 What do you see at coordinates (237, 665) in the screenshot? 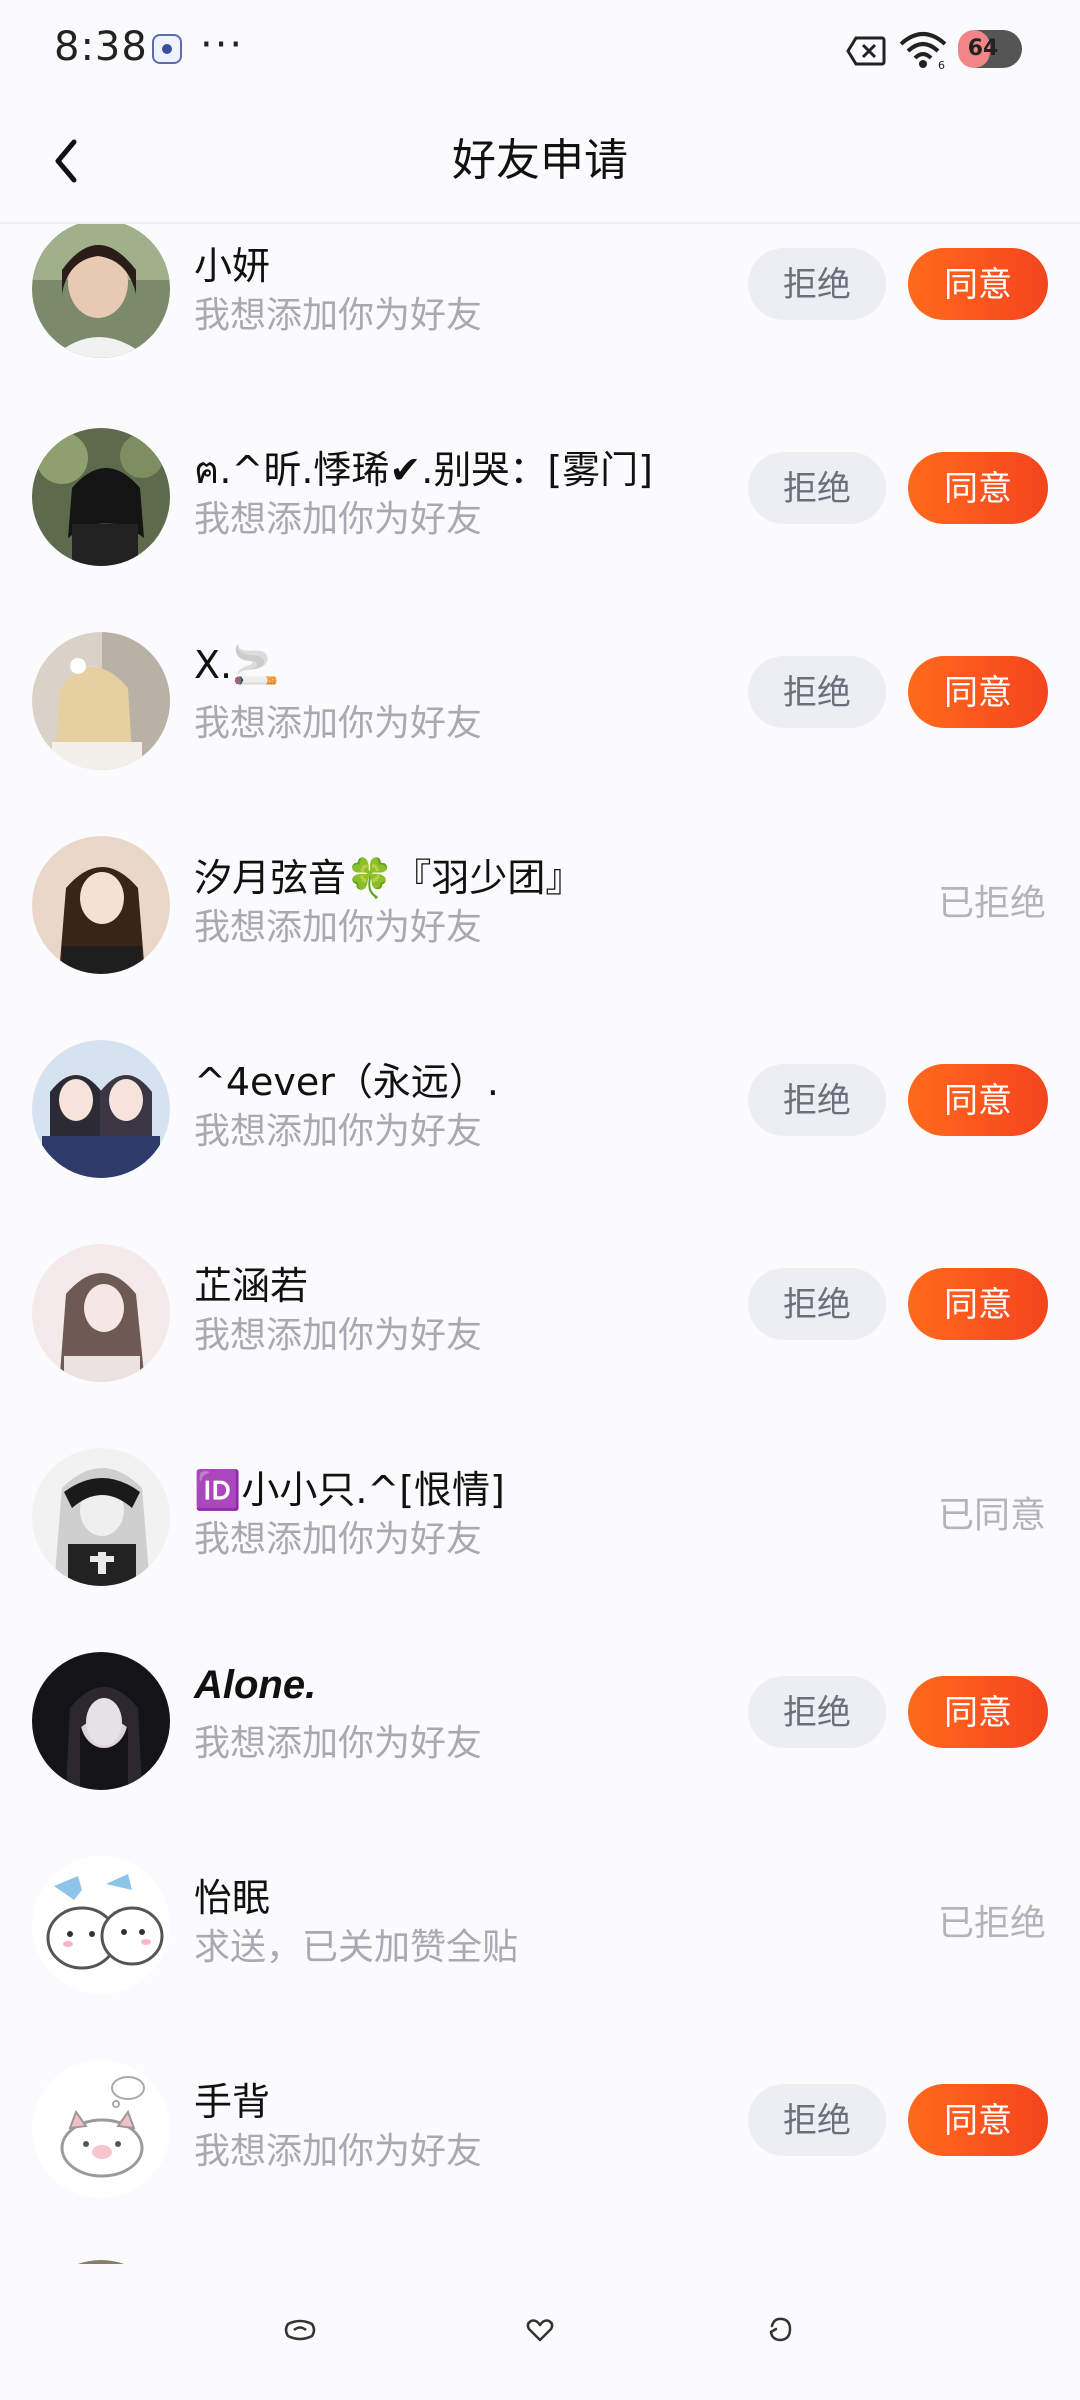
I see `requester-name: X.🚬` at bounding box center [237, 665].